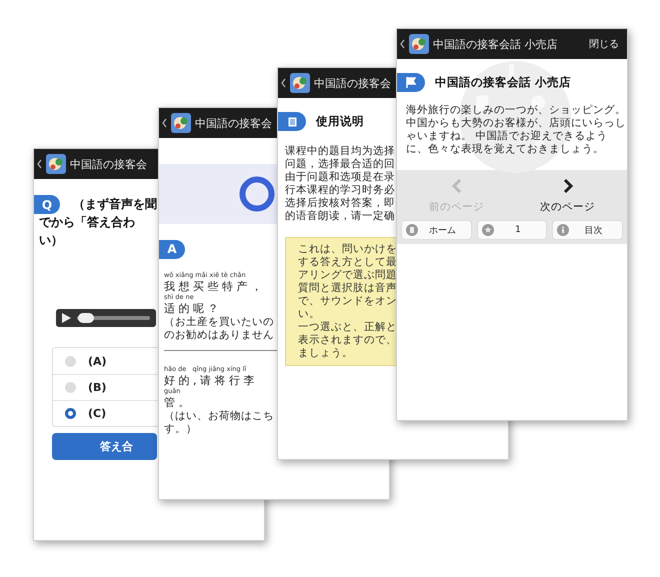 The height and width of the screenshot is (577, 660). What do you see at coordinates (177, 402) in the screenshot?
I see `chinese-text: 管 。` at bounding box center [177, 402].